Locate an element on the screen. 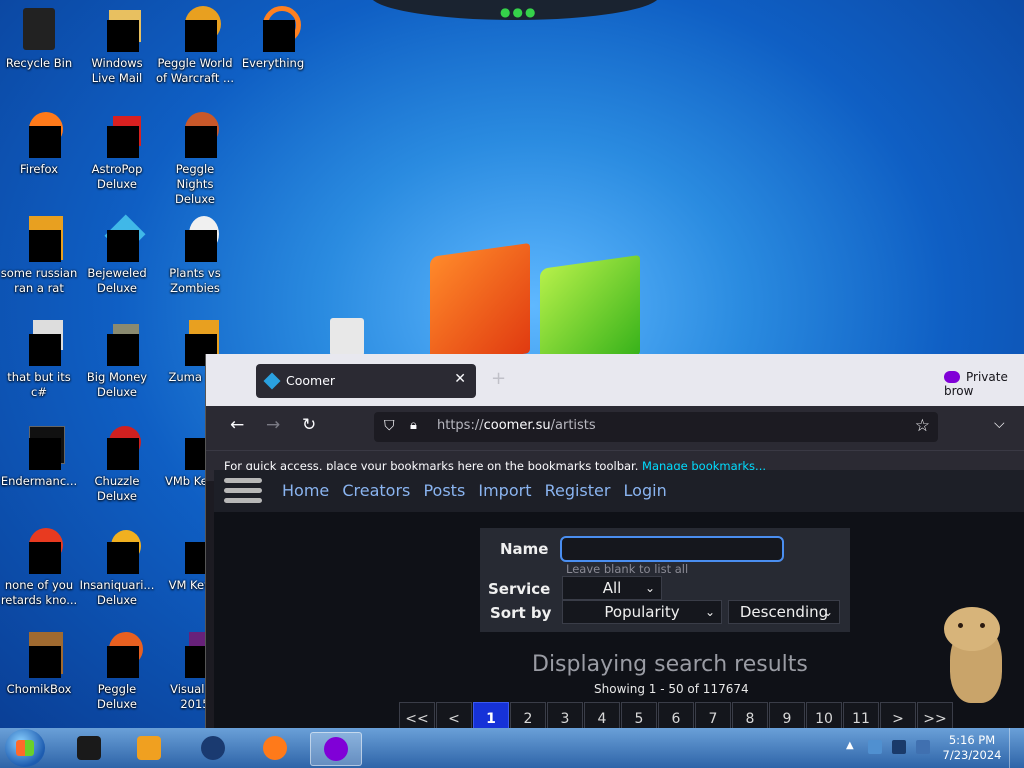 The width and height of the screenshot is (1024, 768). desktop-icon-some-russian: some russian ran a rat is located at coordinates (39, 256).